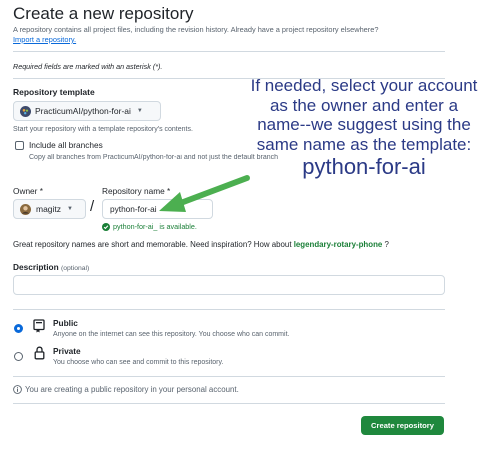  Describe the element at coordinates (106, 226) in the screenshot. I see `check-circle-icon` at that location.